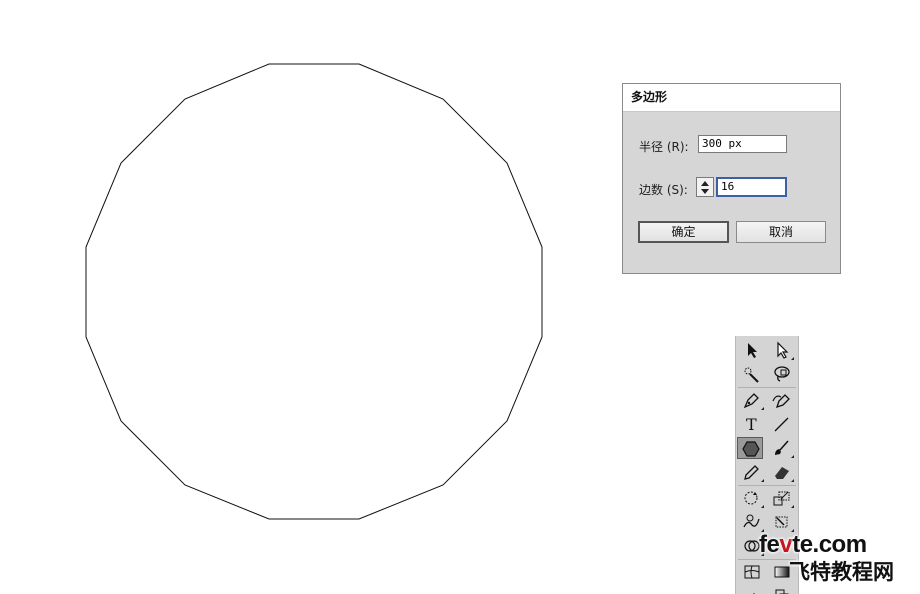 The image size is (920, 594). I want to click on sides-stepper, so click(705, 187).